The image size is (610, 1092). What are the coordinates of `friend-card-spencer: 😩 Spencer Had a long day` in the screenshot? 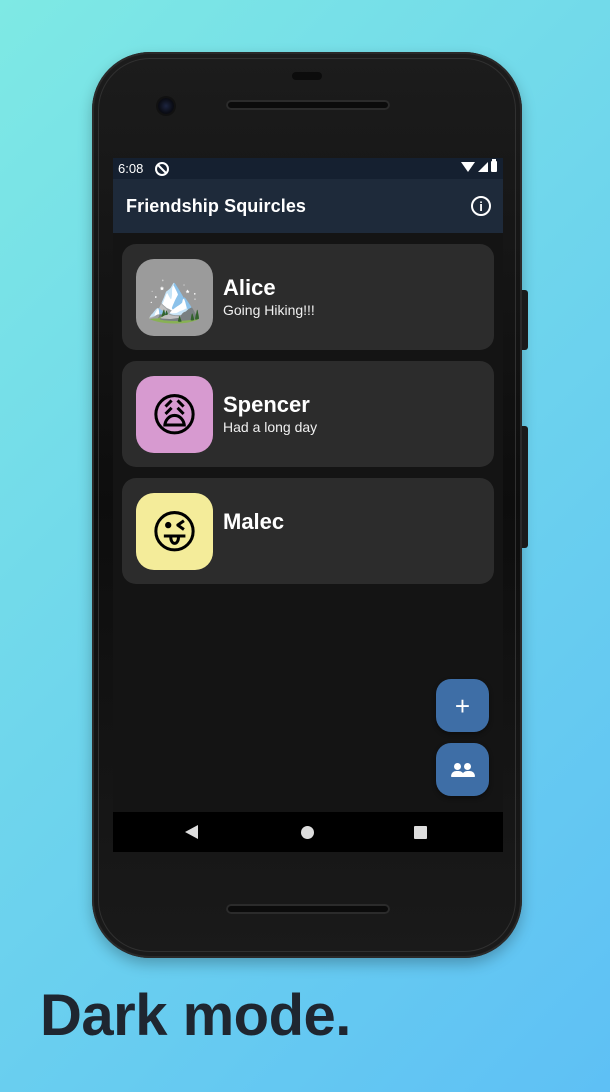 It's located at (308, 414).